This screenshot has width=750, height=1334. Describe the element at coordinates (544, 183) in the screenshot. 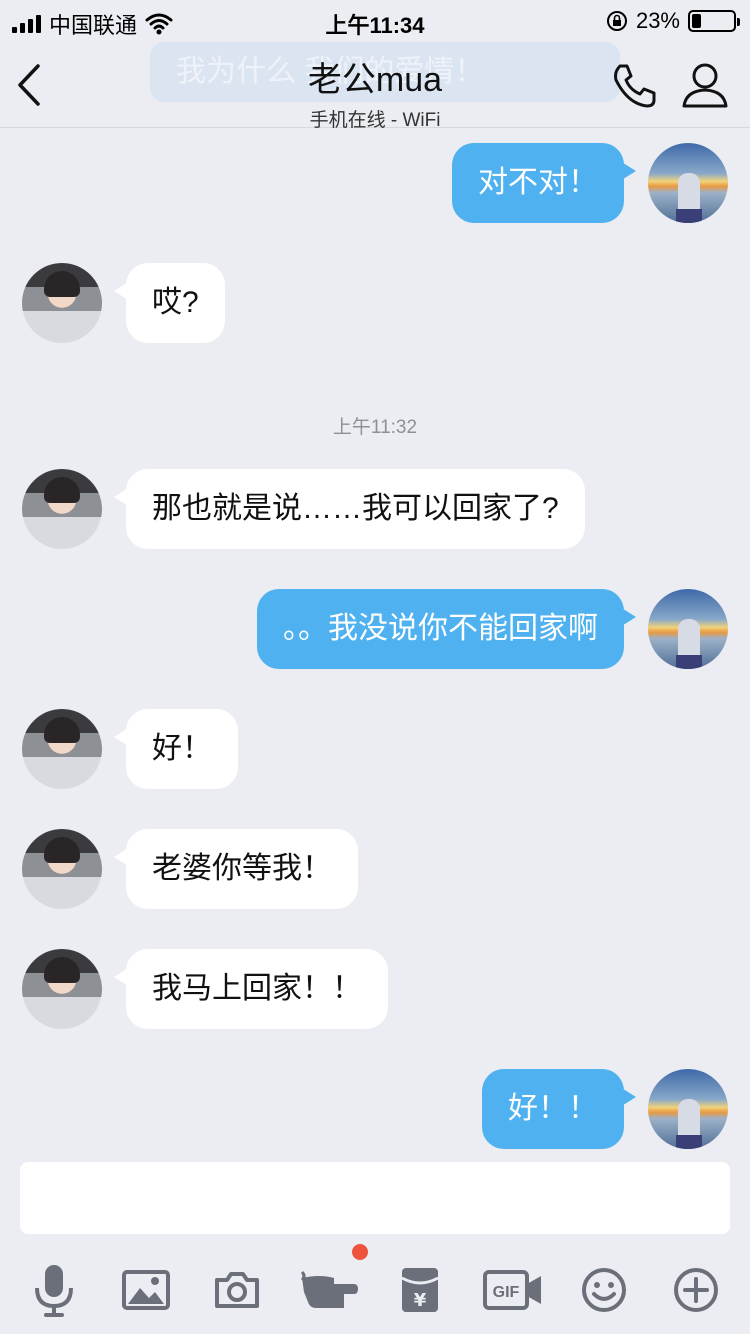

I see `message-bubble-outgoing: 对不对！` at that location.